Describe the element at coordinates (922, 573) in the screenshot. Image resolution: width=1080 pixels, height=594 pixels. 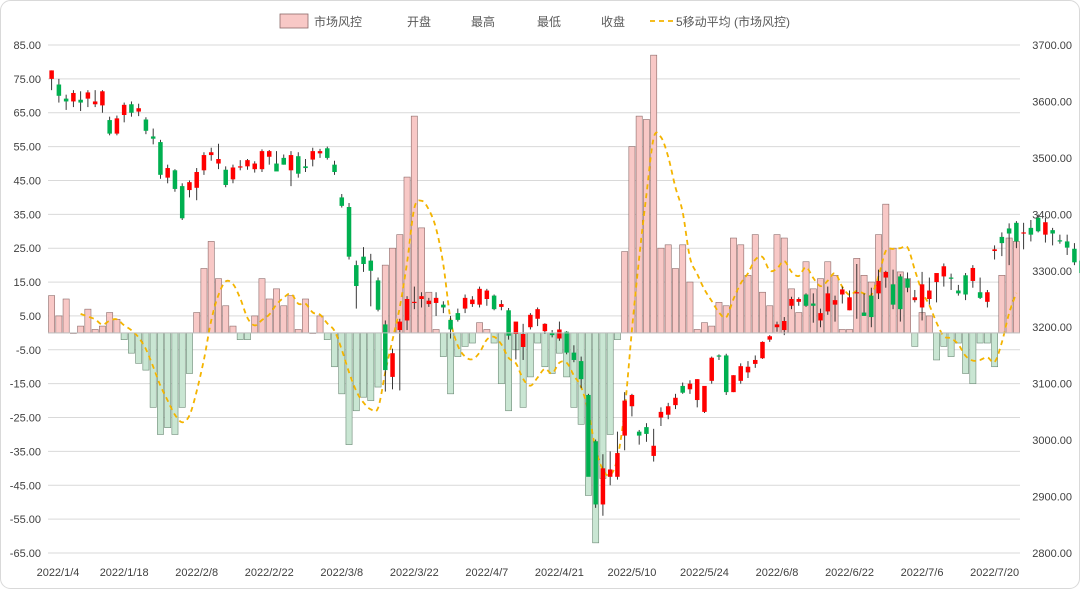
I see `x-tick-label: 2022/7/6` at that location.